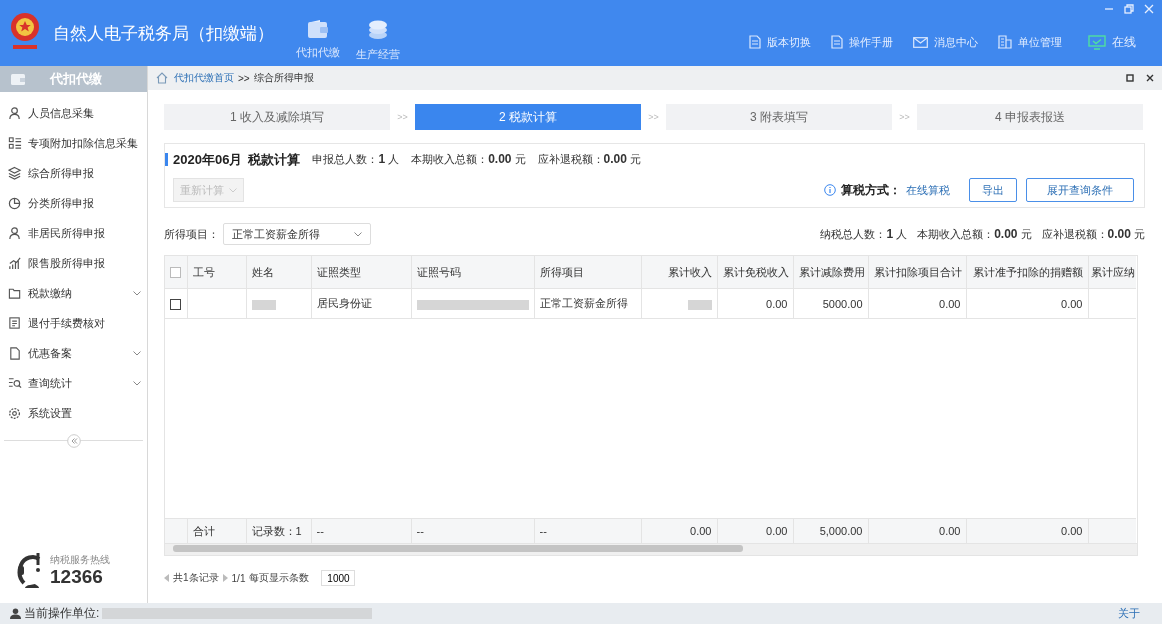 The width and height of the screenshot is (1162, 624). What do you see at coordinates (196, 578) in the screenshot?
I see `record-count: 共1条记录` at bounding box center [196, 578].